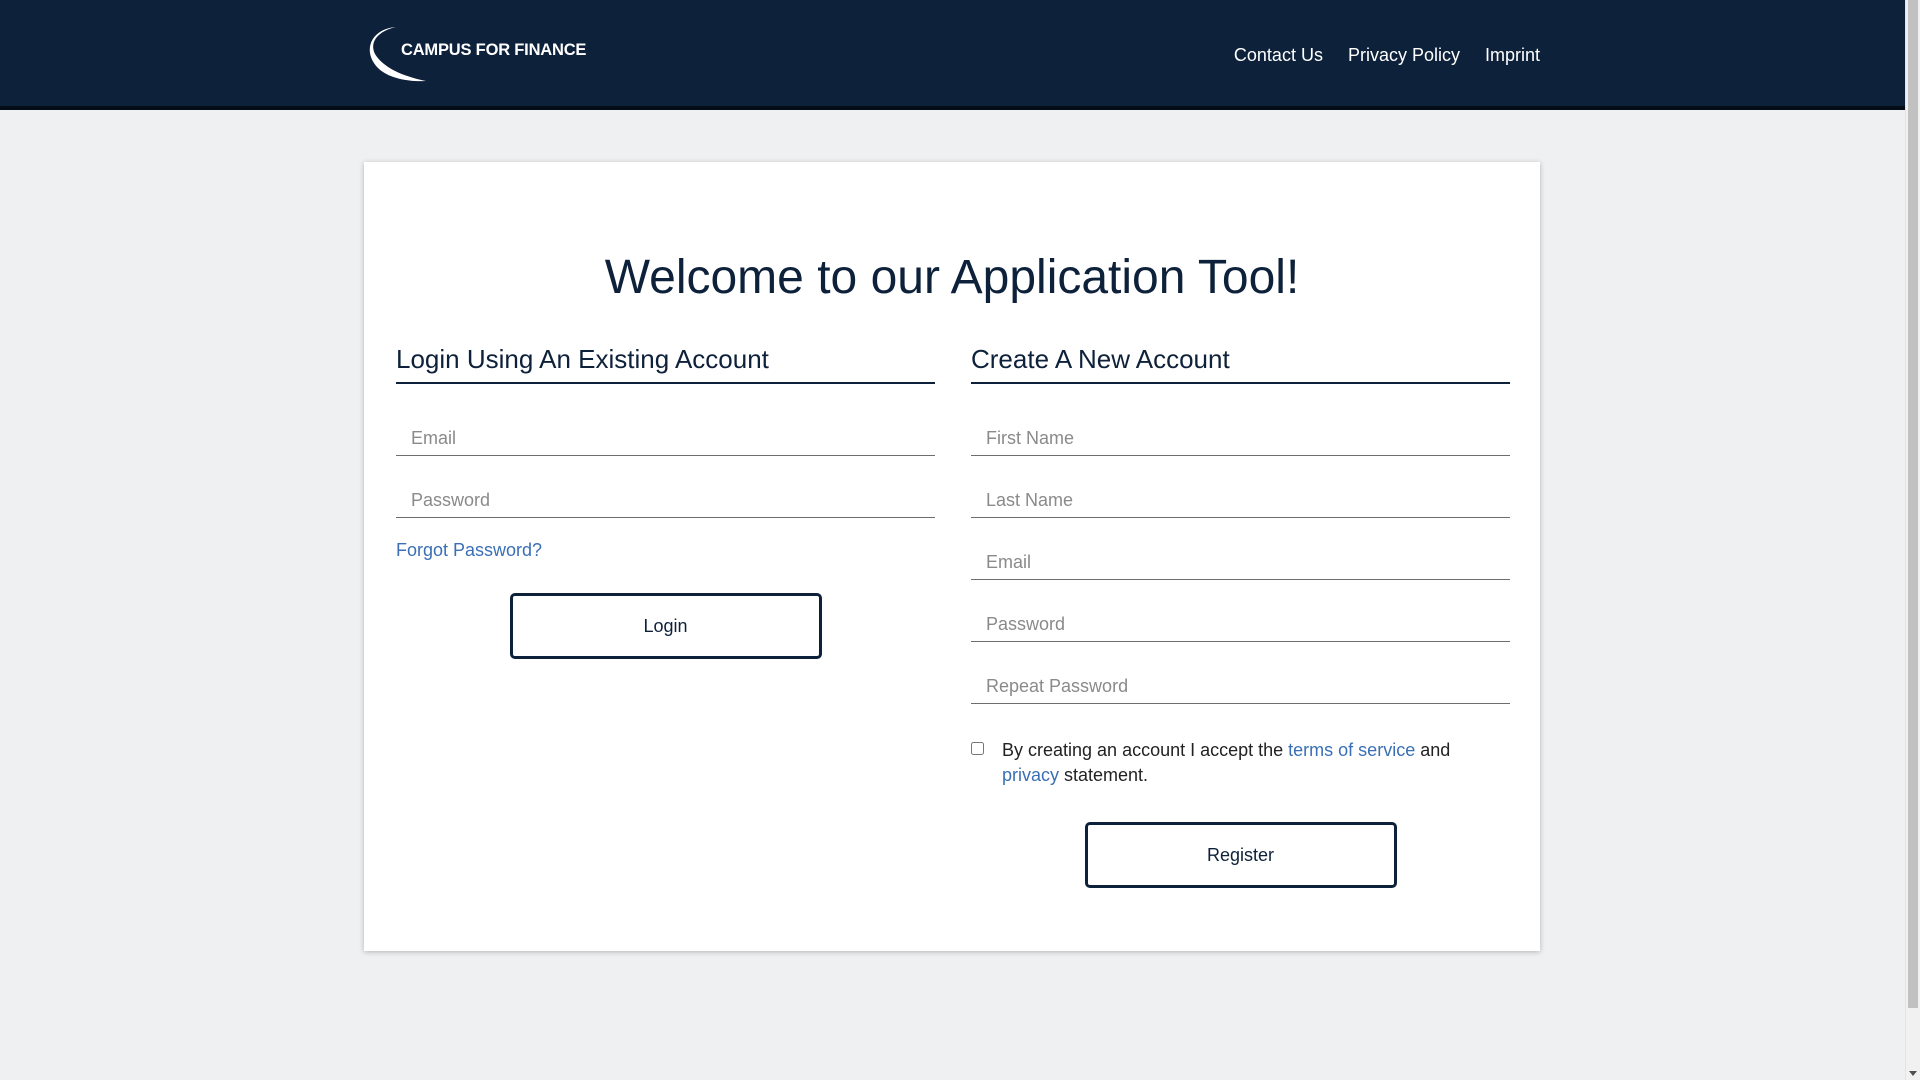  I want to click on register-email-input, so click(1240, 556).